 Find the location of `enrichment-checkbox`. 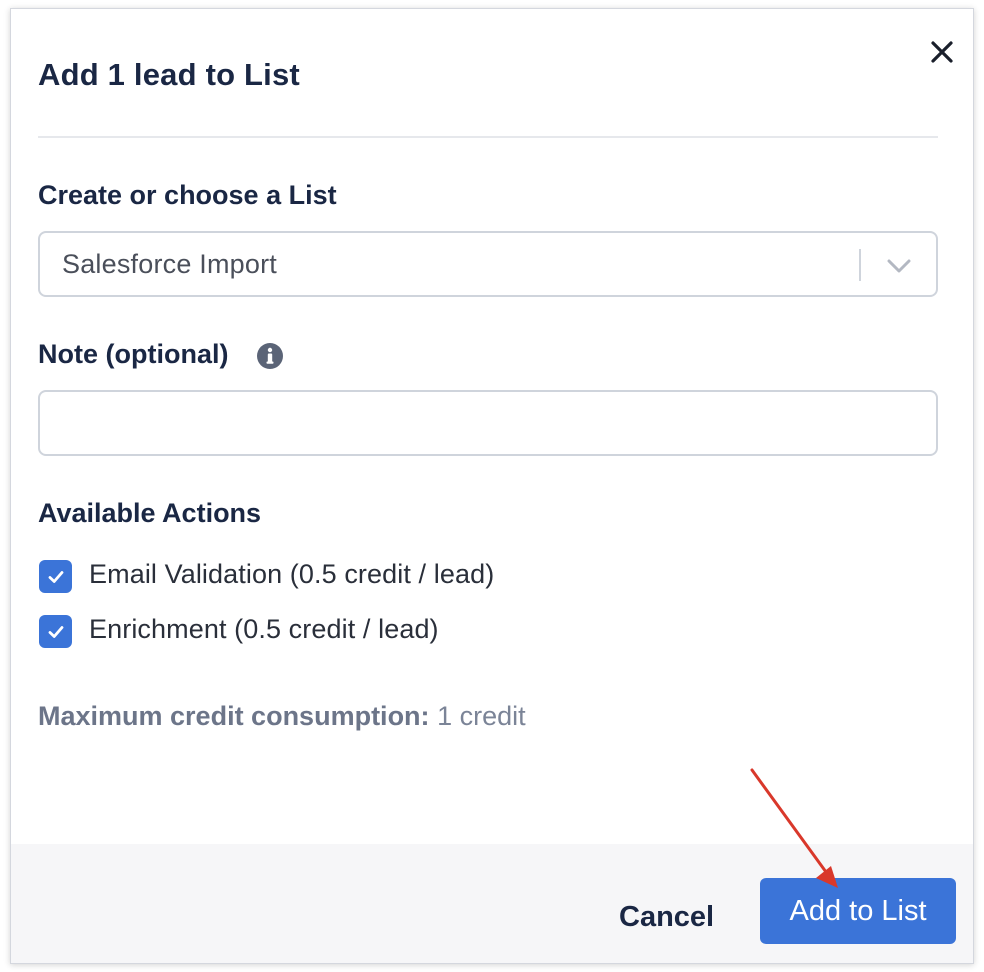

enrichment-checkbox is located at coordinates (55, 631).